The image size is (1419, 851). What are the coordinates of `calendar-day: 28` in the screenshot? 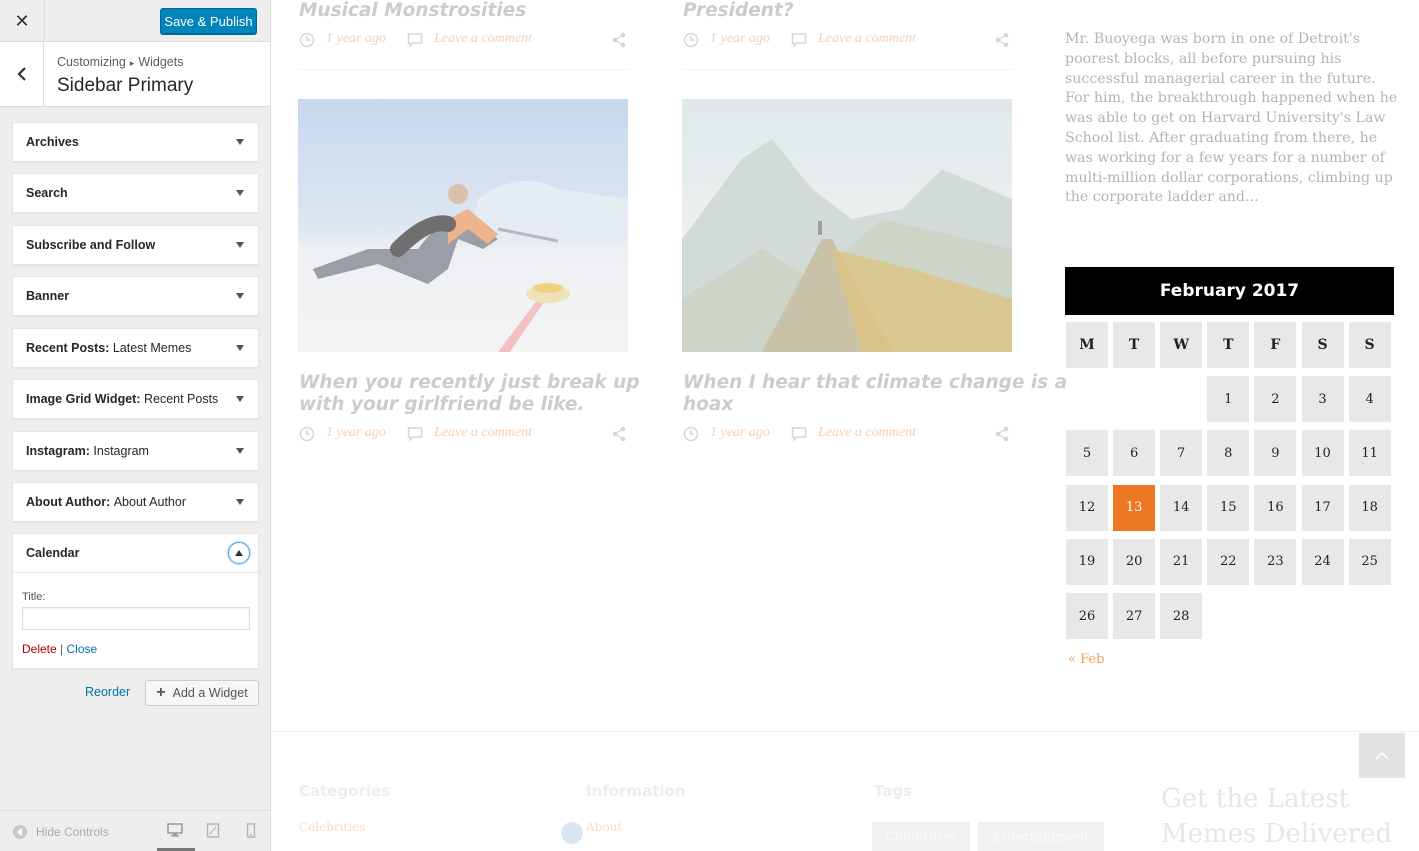 It's located at (1181, 616).